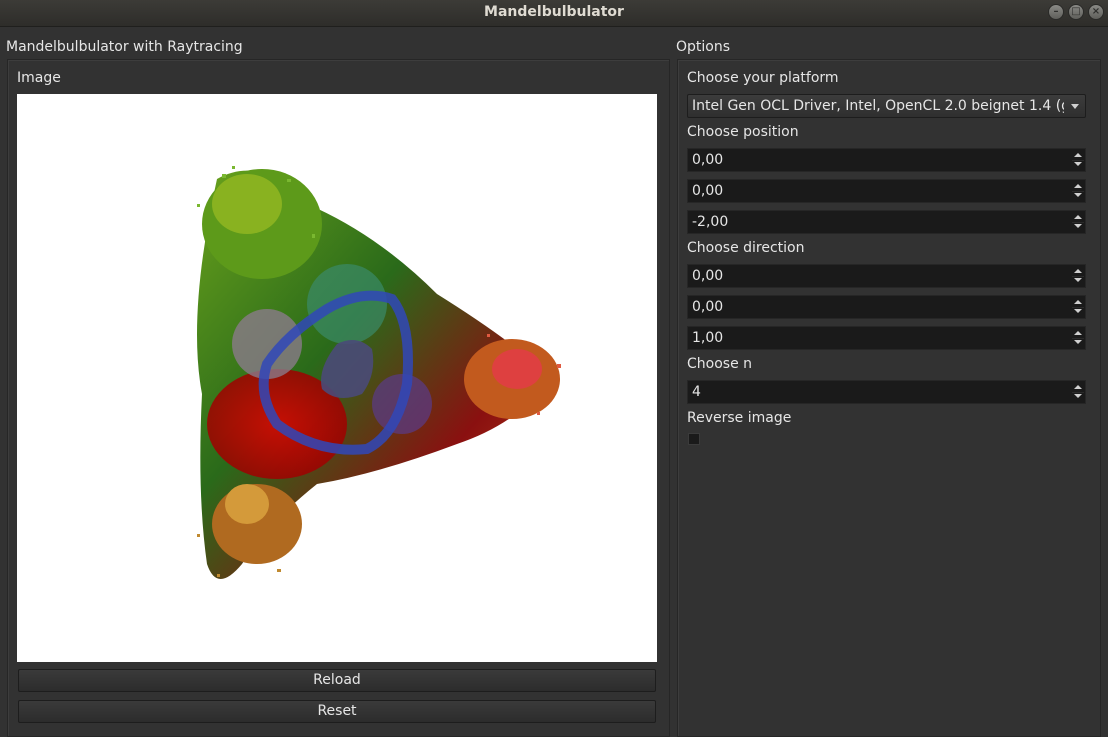  What do you see at coordinates (39, 78) in the screenshot?
I see `image-label: Image` at bounding box center [39, 78].